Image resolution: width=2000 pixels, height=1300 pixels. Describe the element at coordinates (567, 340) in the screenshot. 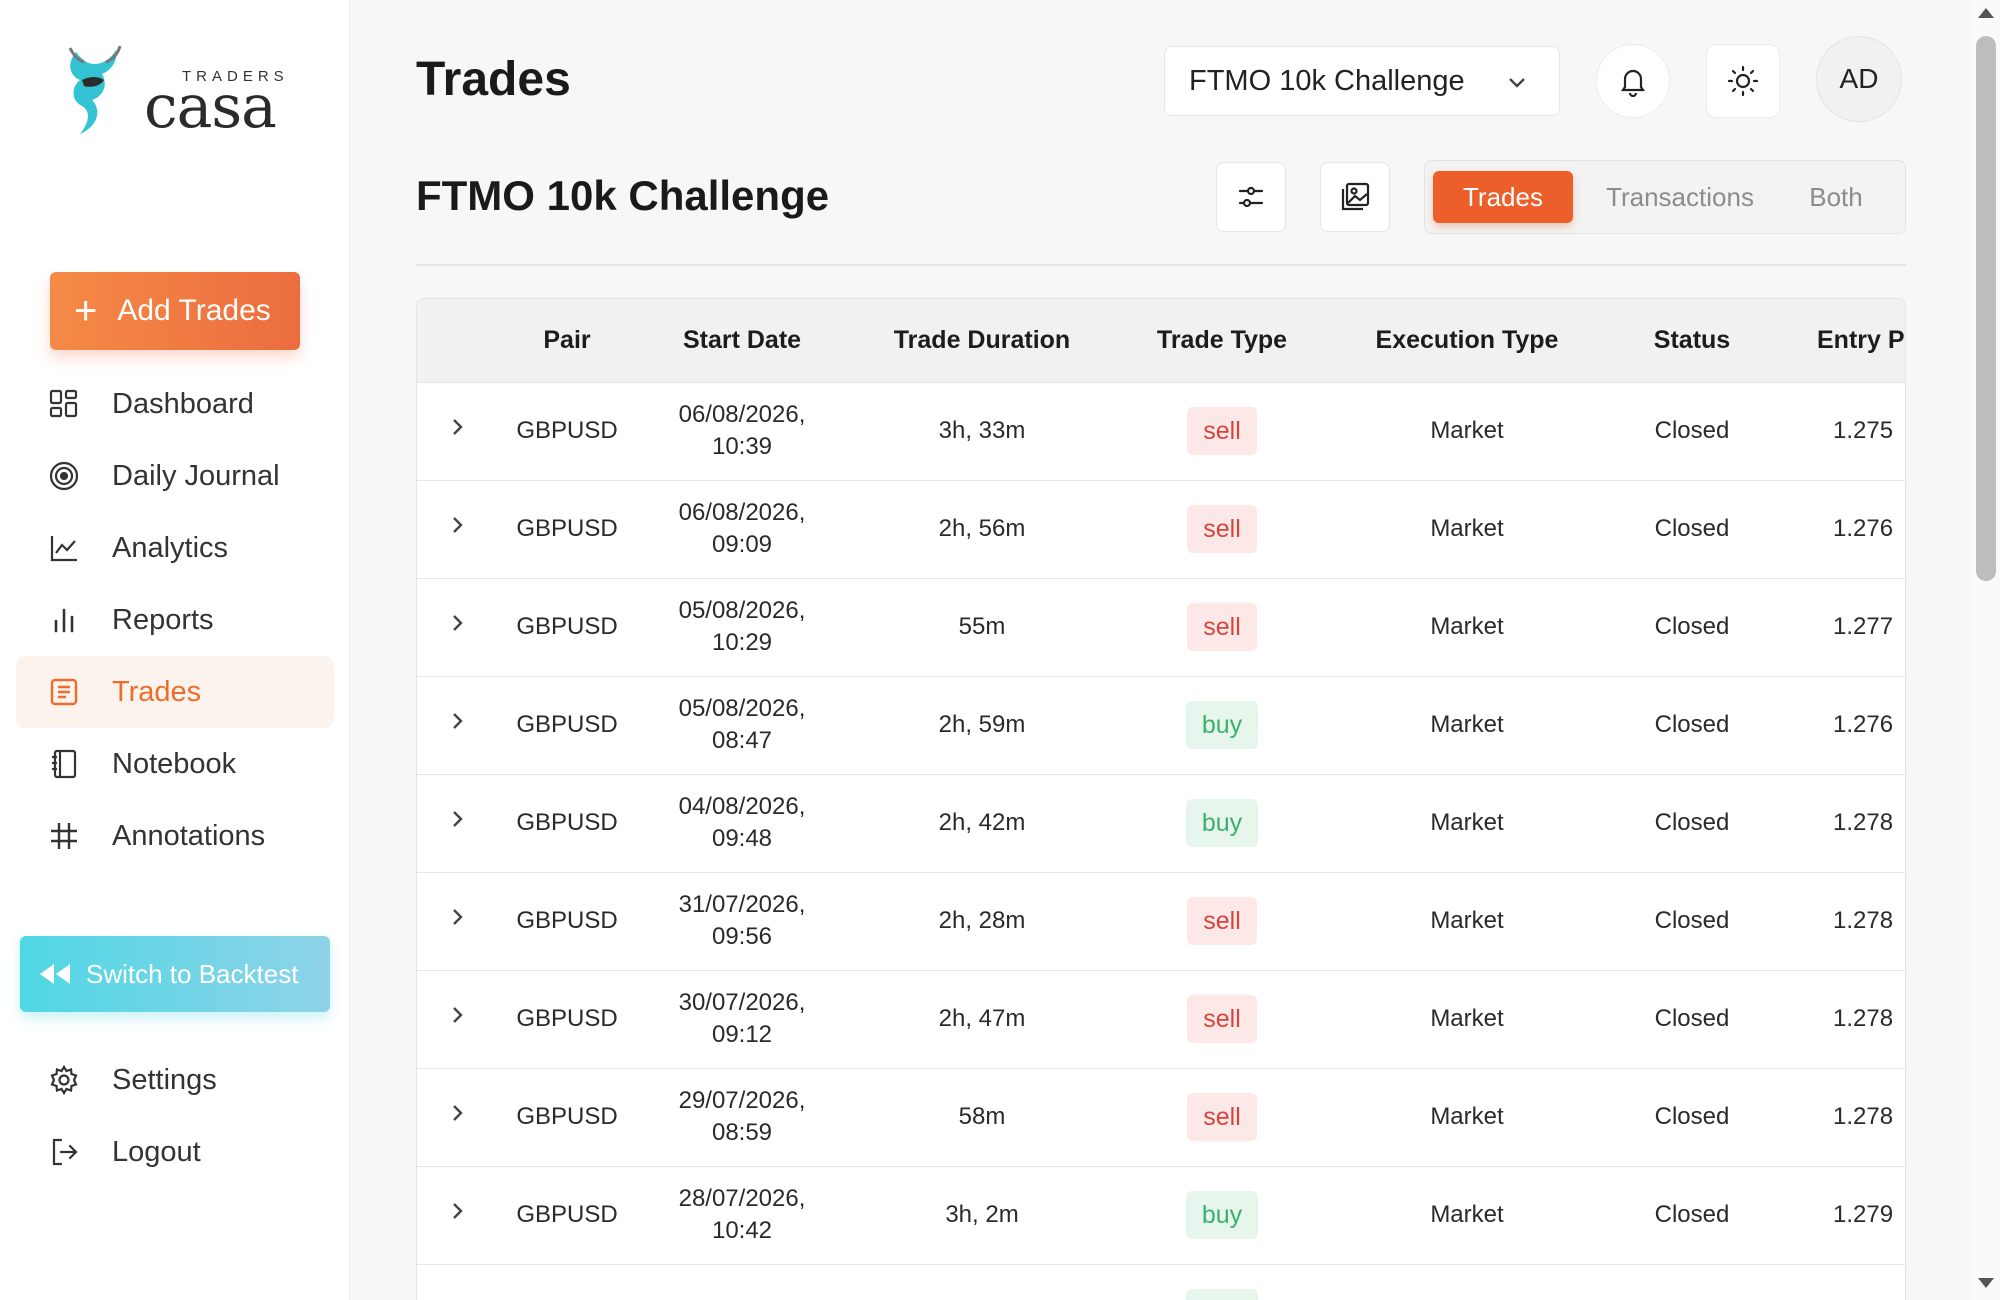

I see `column-header-pair: Pair` at that location.